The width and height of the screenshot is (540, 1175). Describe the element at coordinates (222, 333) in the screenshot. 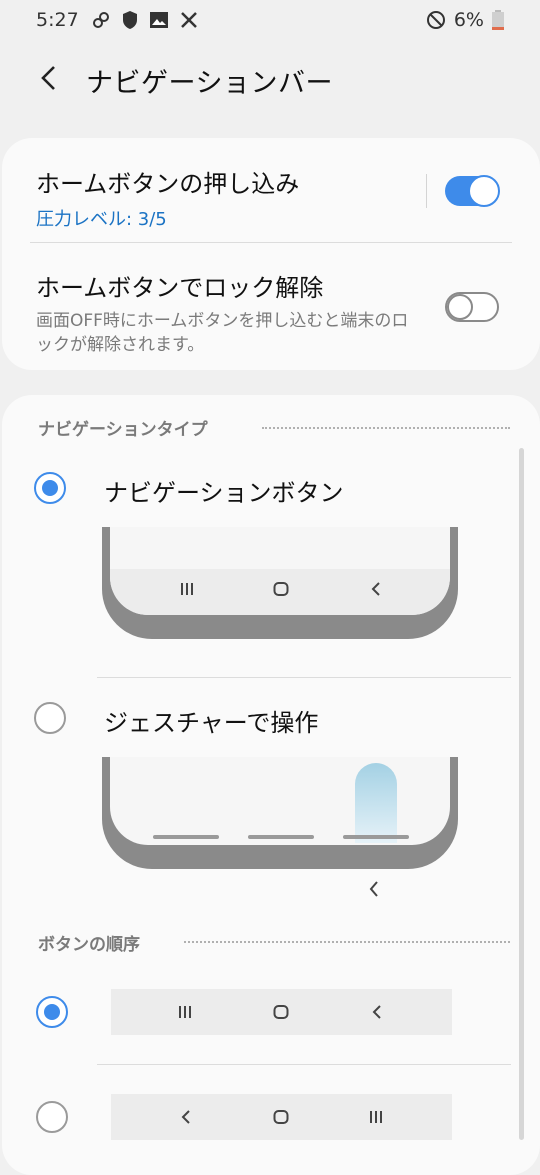

I see `home-button-unlock-description: 画面OFF時にホームボタンを押し込むと端末のロックが解除されます。` at that location.